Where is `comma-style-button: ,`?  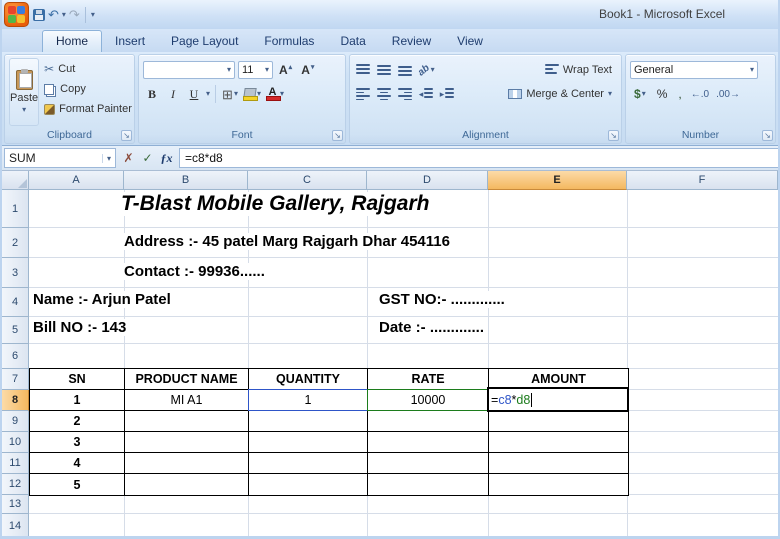
comma-style-button: , is located at coordinates (679, 94).